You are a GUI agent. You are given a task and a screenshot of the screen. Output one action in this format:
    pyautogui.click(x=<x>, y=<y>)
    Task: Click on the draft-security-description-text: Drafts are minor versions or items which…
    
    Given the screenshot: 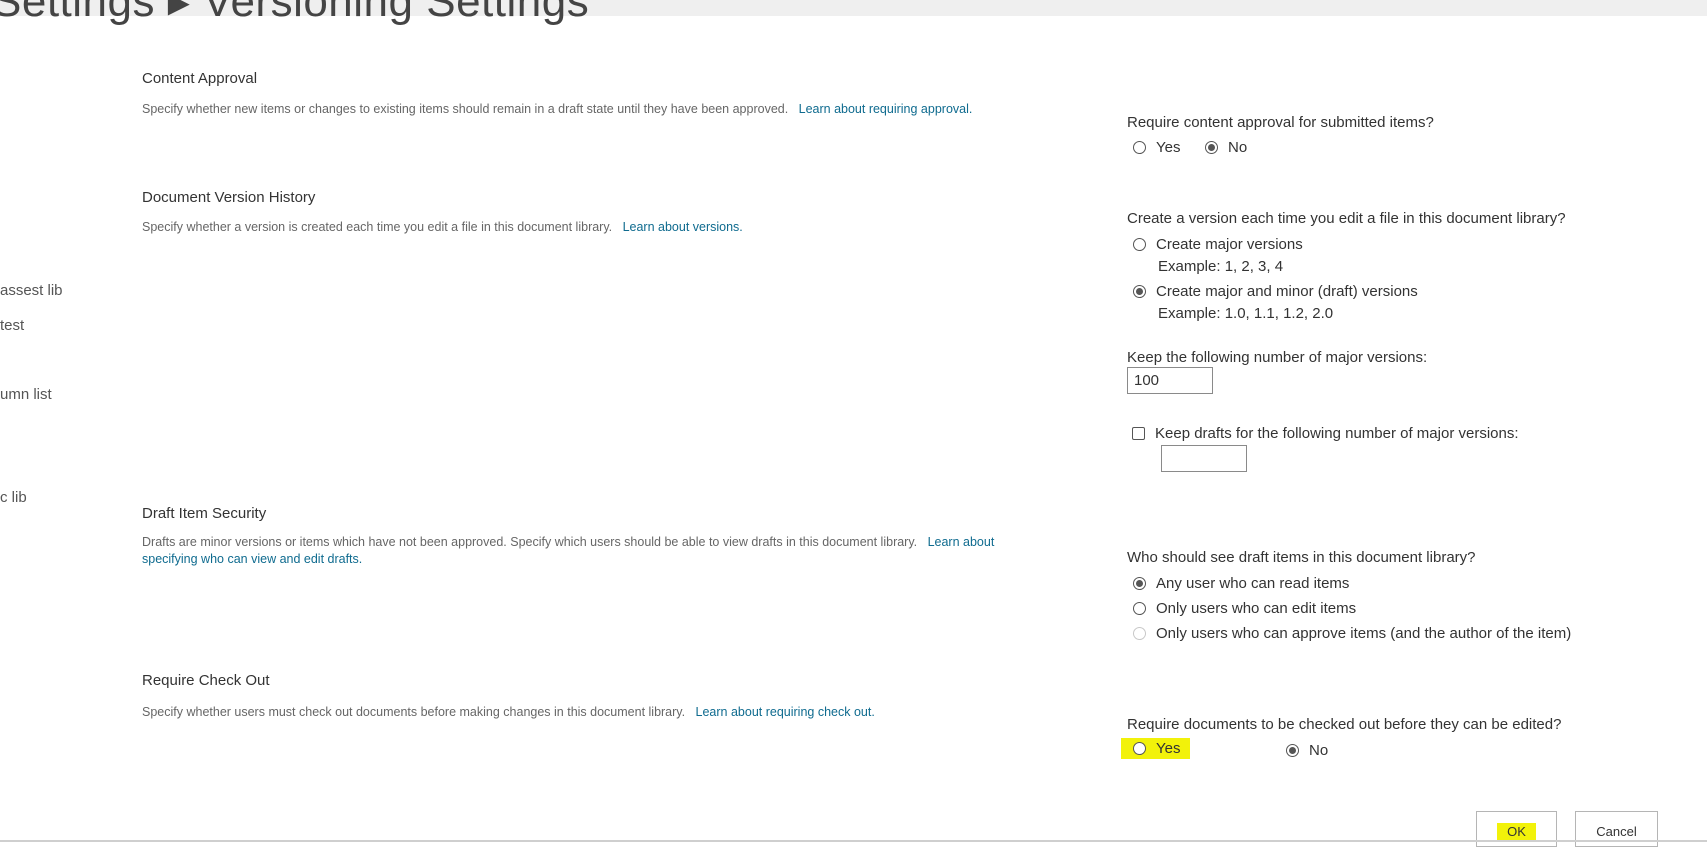 What is the action you would take?
    pyautogui.click(x=530, y=542)
    